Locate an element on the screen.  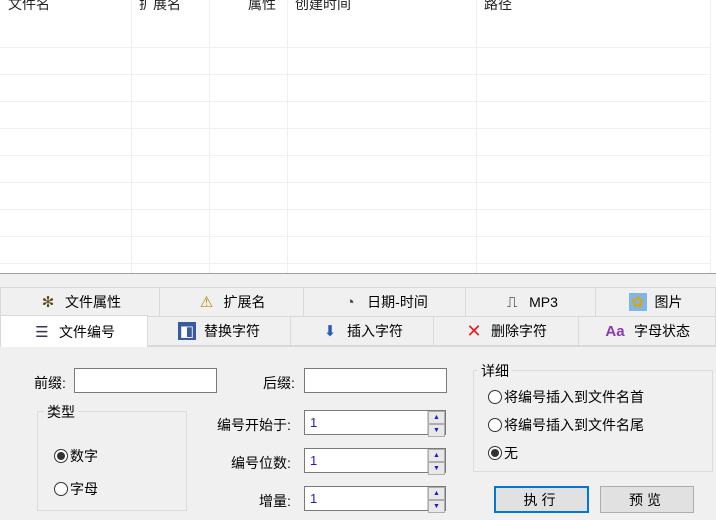
tab-insert-chars: ⬇ 插入字符 is located at coordinates (362, 331).